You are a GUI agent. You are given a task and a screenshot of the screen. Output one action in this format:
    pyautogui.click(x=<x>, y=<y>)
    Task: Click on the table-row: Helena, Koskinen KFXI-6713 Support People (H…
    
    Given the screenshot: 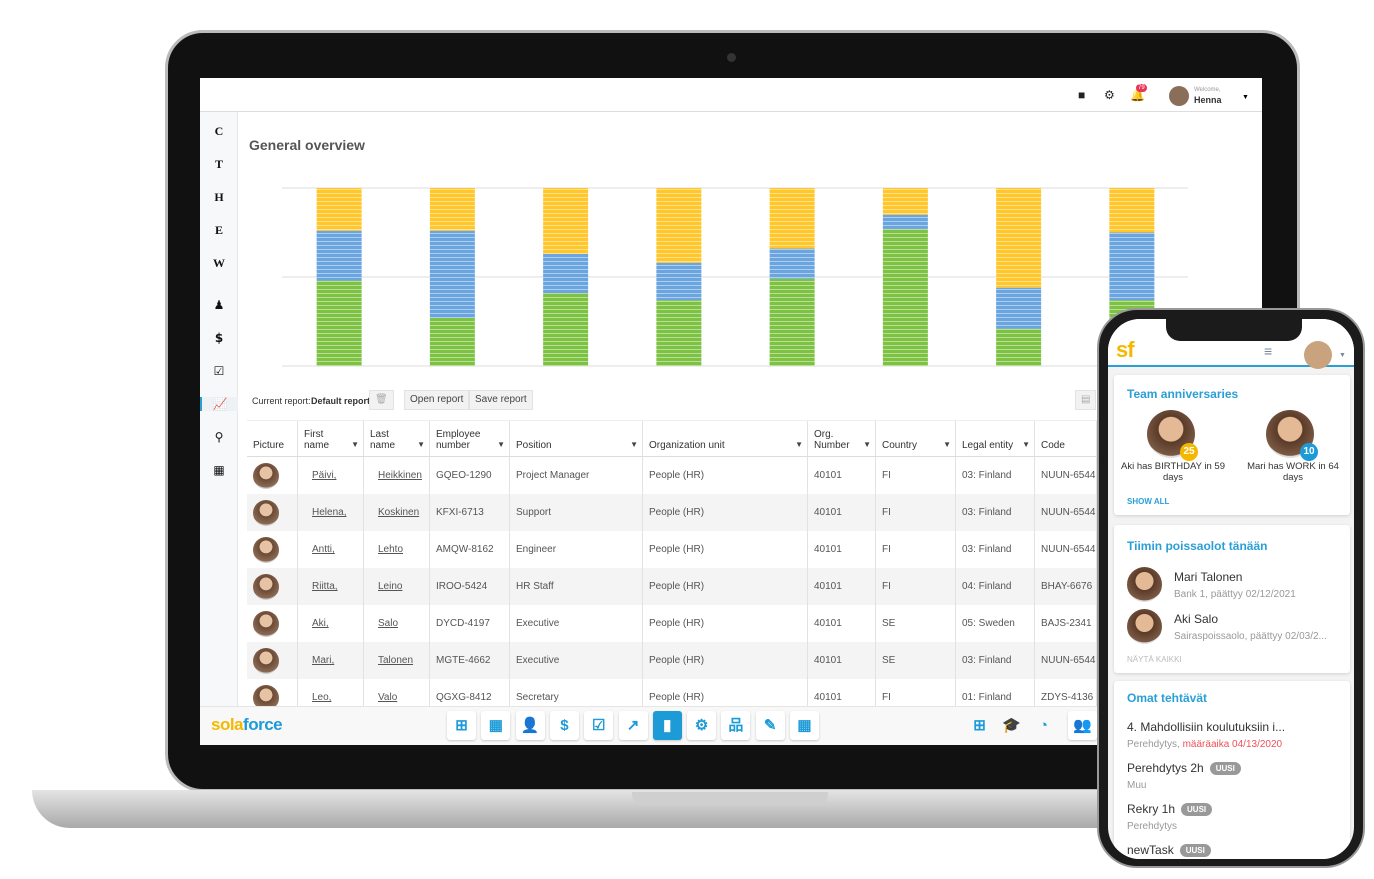 What is the action you would take?
    pyautogui.click(x=672, y=512)
    